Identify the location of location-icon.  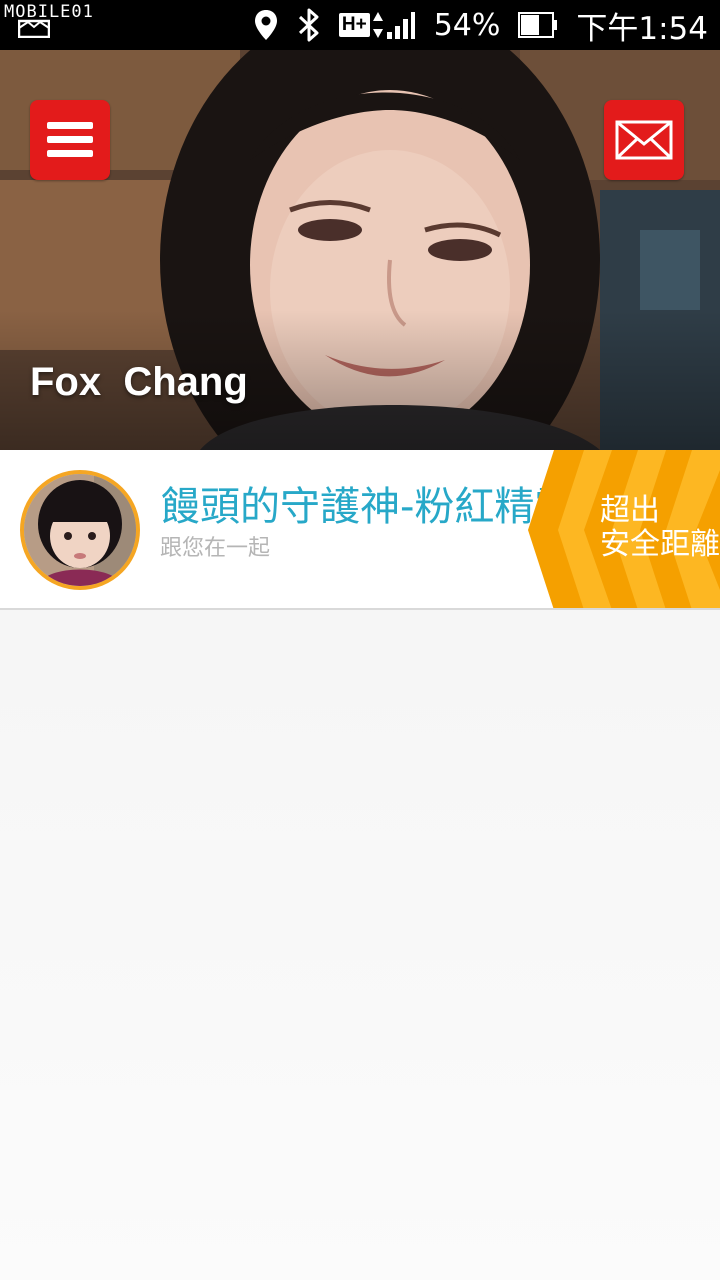
(265, 25).